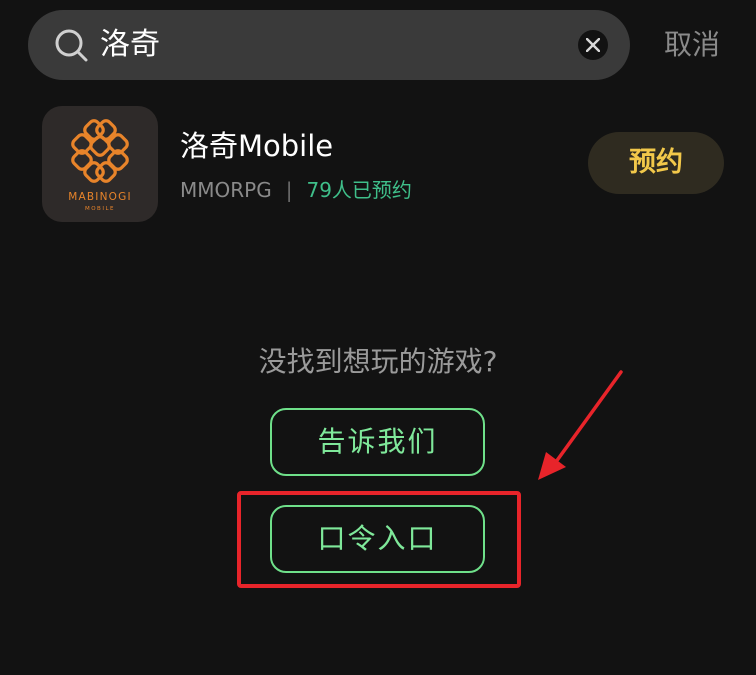 Image resolution: width=756 pixels, height=675 pixels. Describe the element at coordinates (256, 146) in the screenshot. I see `game-title: 洛奇Mobile` at that location.